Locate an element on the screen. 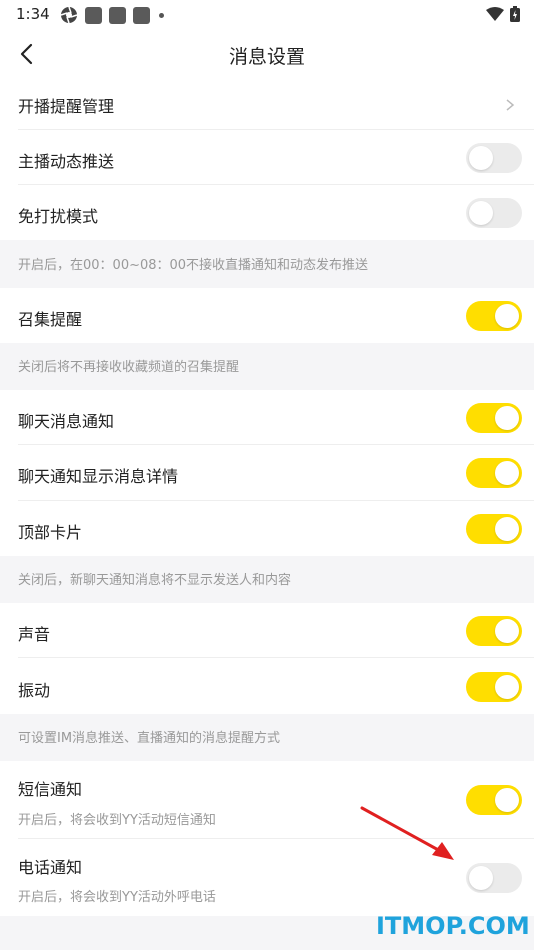 The image size is (534, 950). phone-label: 电话通知 is located at coordinates (50, 867).